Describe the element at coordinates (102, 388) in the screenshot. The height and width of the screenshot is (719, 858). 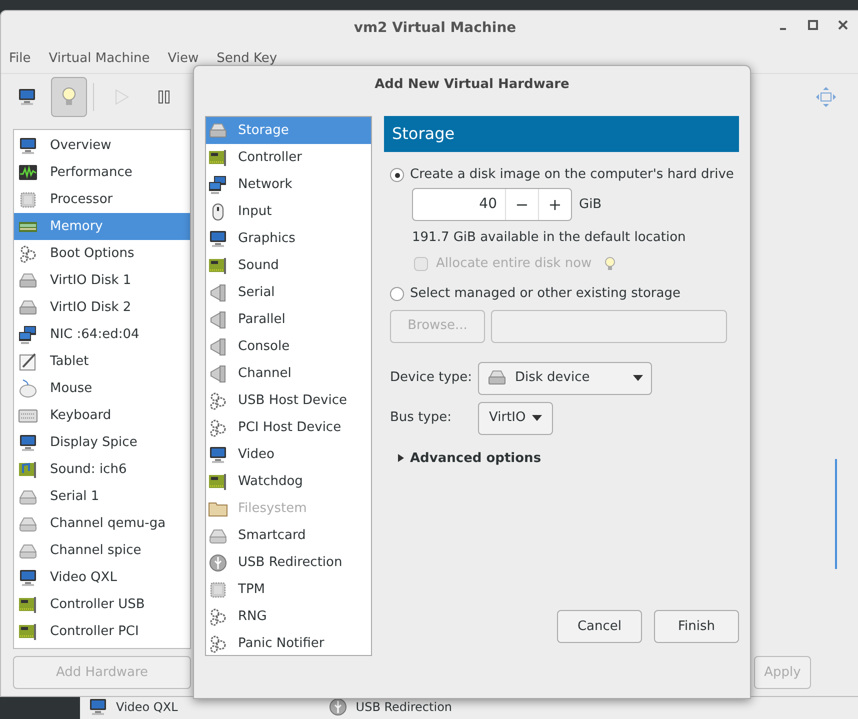
I see `hardware-list-item: Mouse` at that location.